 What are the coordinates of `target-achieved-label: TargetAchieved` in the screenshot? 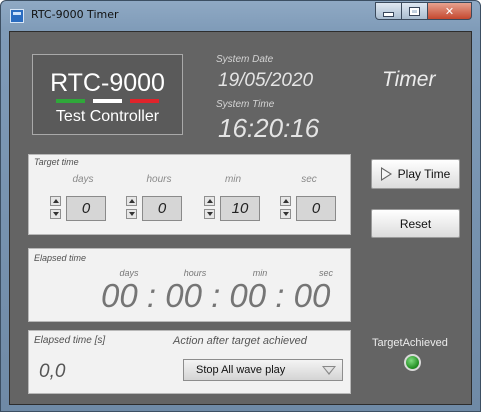 It's located at (410, 343).